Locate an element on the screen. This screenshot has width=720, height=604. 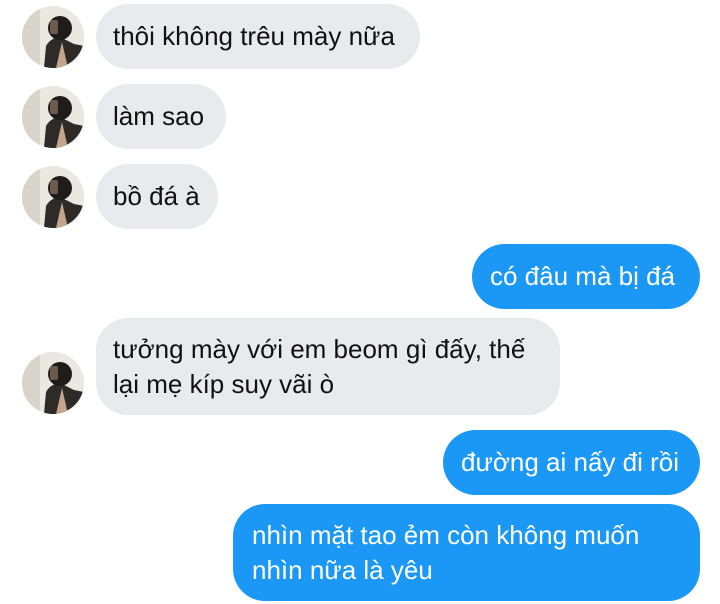
message-text: đường ai nấy đi rồi is located at coordinates (570, 462).